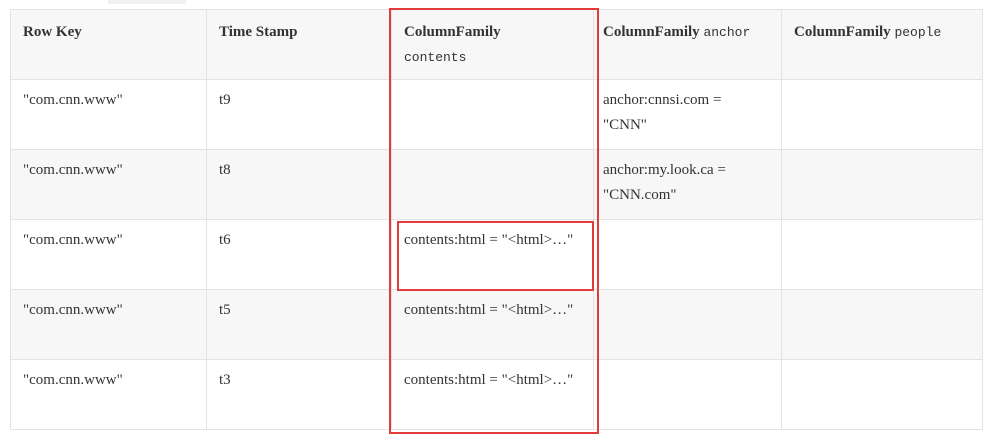 The image size is (996, 439). What do you see at coordinates (651, 32) in the screenshot?
I see `header-cf-anchor-label: ColumnFamily` at bounding box center [651, 32].